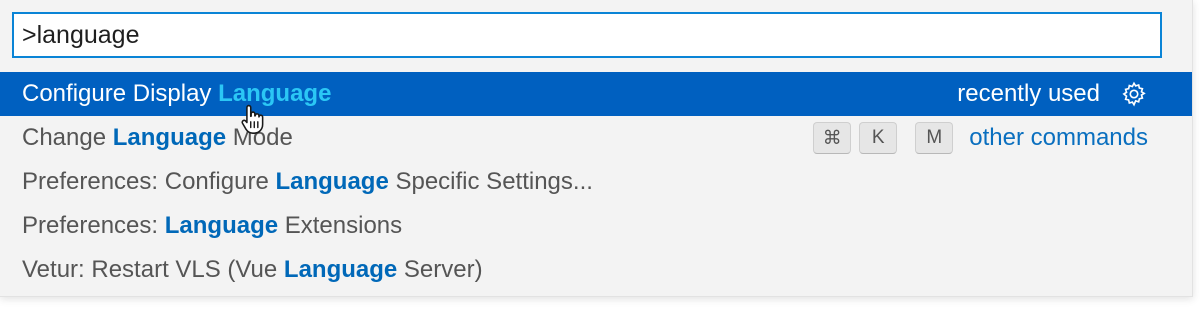 The width and height of the screenshot is (1200, 315). What do you see at coordinates (149, 181) in the screenshot?
I see `item-label-prefix: Preferences: Configure` at bounding box center [149, 181].